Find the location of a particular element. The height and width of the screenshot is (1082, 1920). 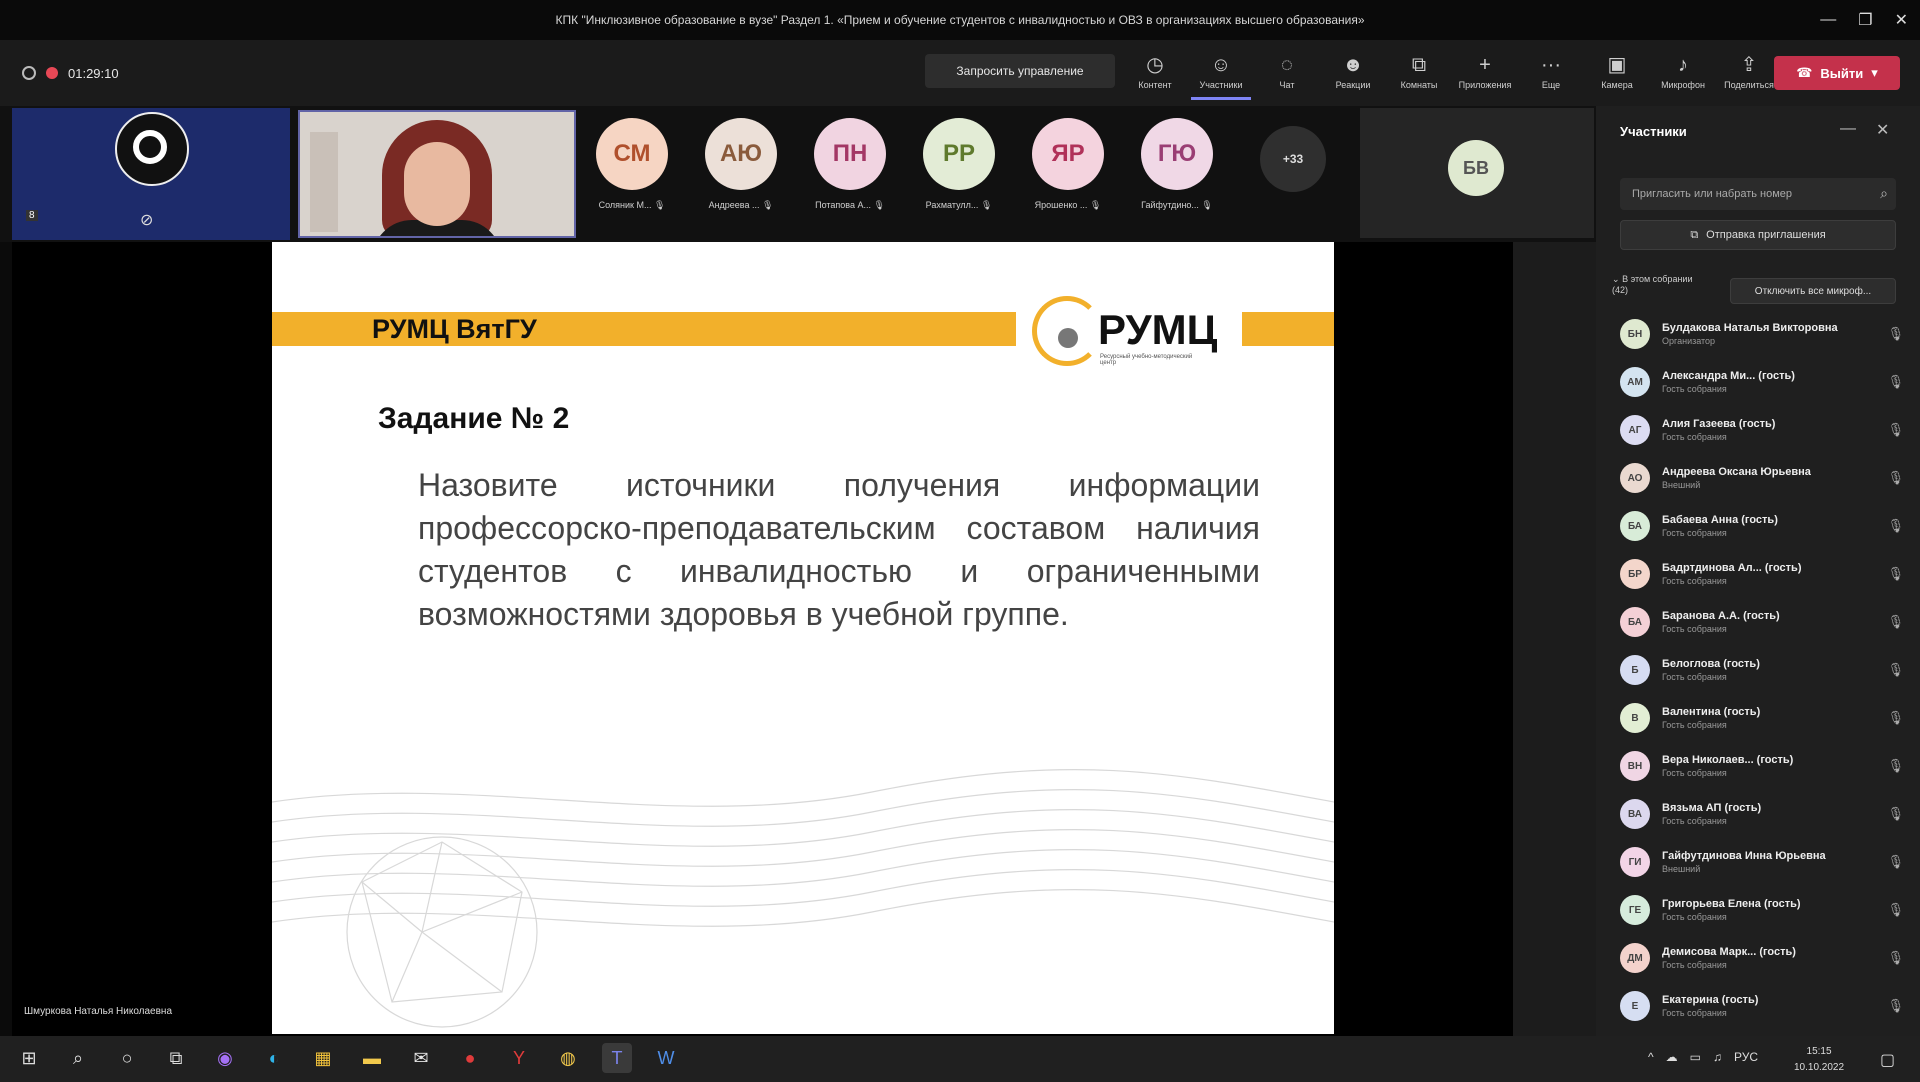

search-icon: ⌕ is located at coordinates (78, 1058).